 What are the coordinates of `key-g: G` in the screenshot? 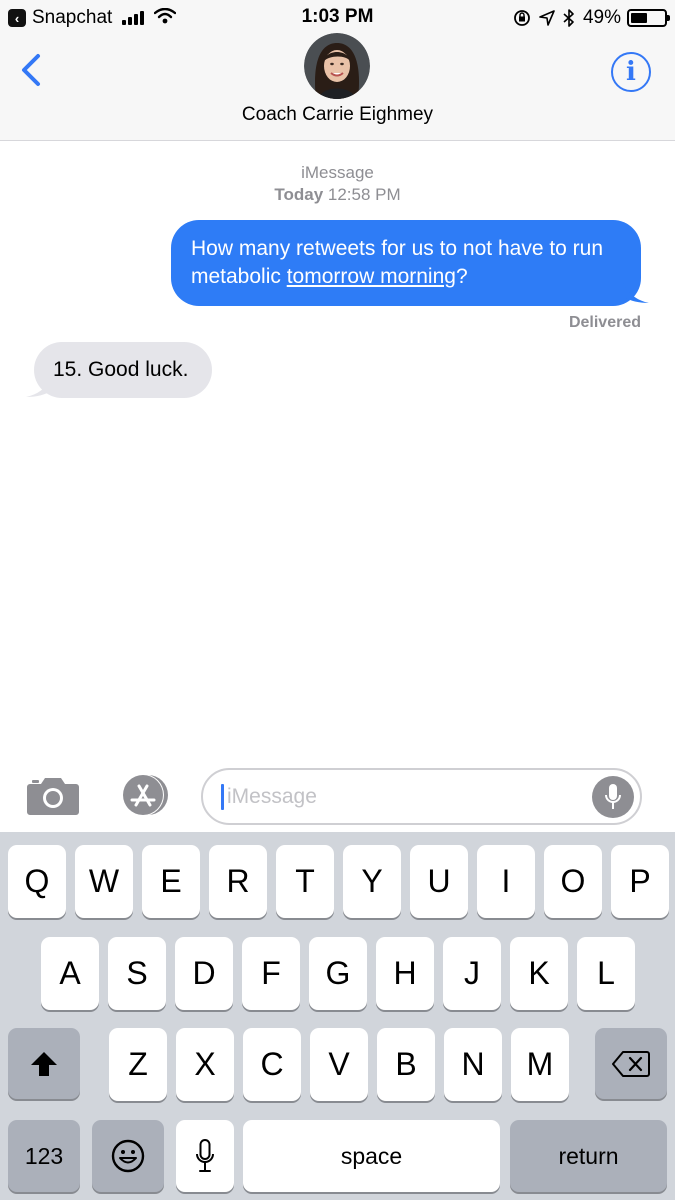 It's located at (338, 973).